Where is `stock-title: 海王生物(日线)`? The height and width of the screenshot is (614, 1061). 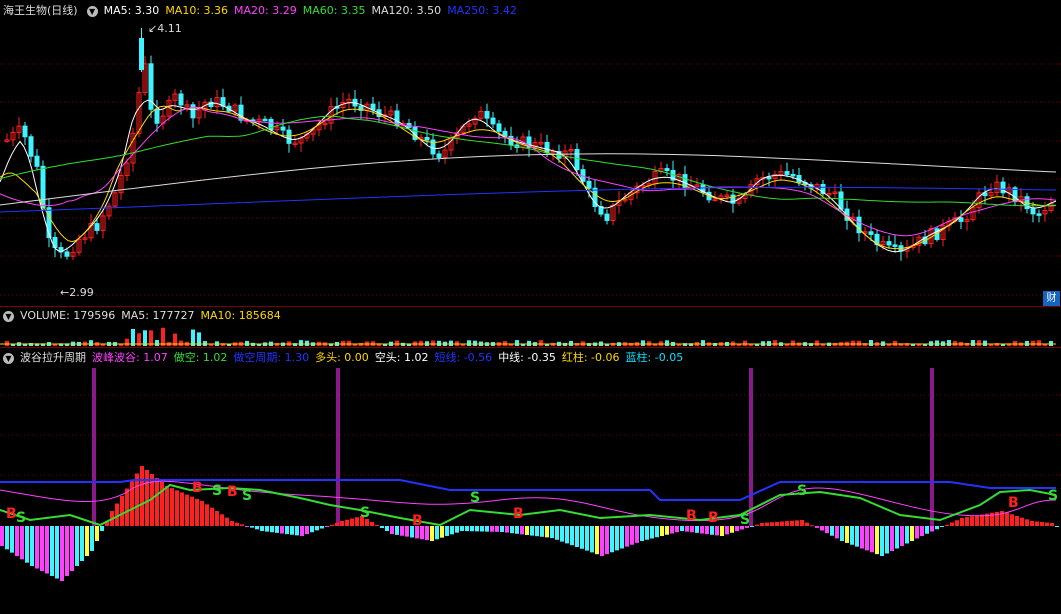
stock-title: 海王生物(日线) is located at coordinates (40, 10).